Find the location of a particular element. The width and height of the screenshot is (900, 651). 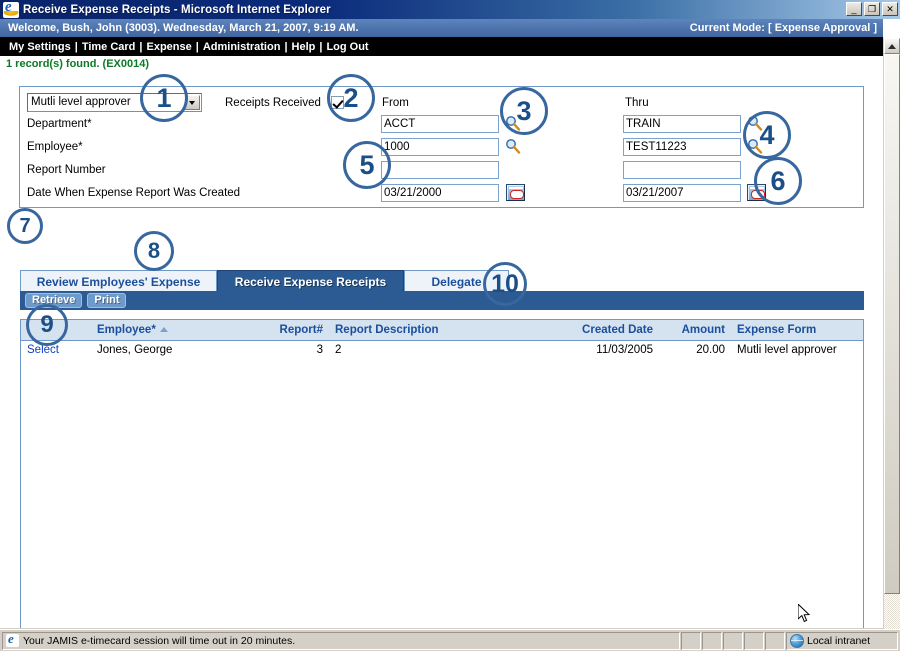

department-thru-input is located at coordinates (682, 124).